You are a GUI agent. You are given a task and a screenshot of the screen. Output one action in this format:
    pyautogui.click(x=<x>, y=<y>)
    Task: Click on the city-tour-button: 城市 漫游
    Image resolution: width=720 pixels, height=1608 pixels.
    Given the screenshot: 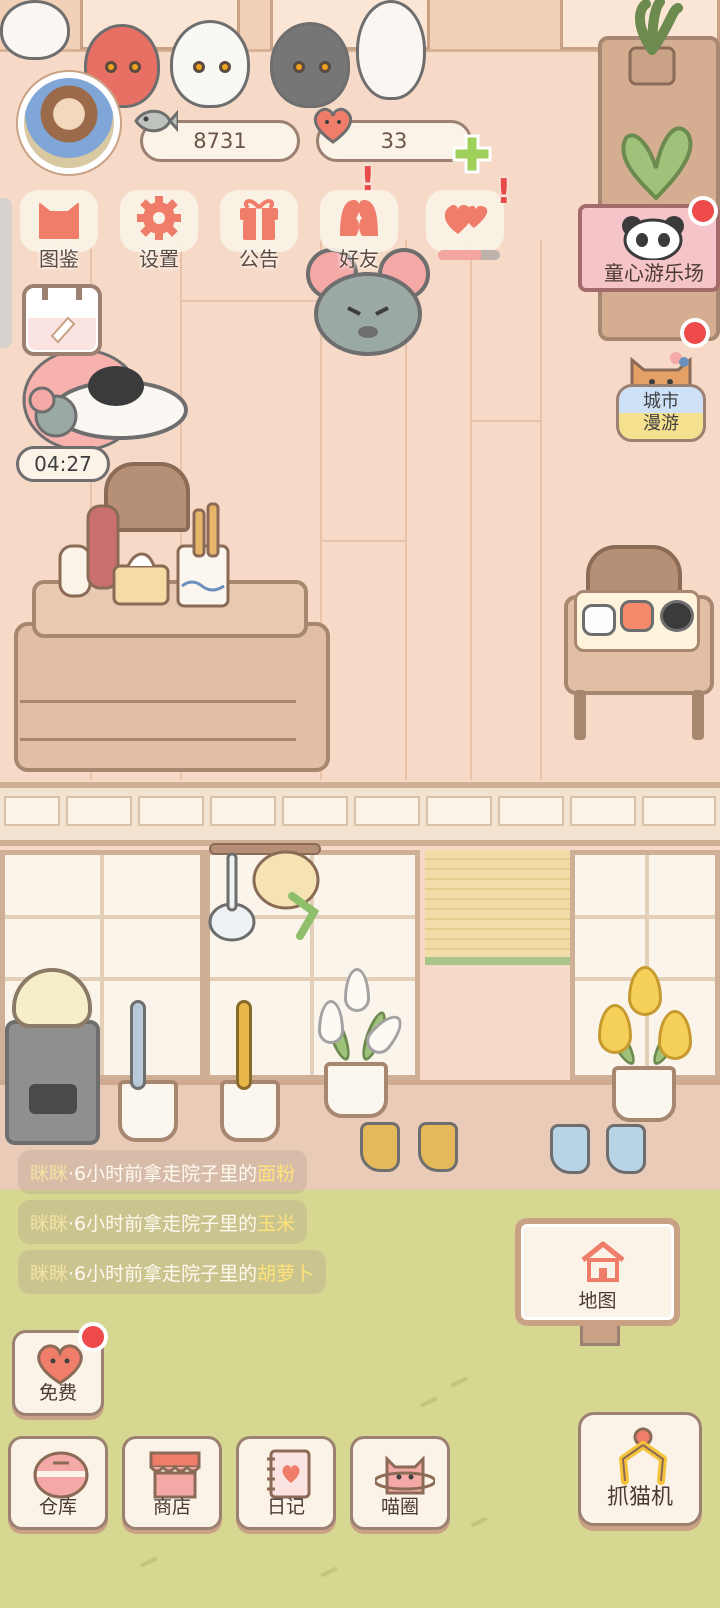 What is the action you would take?
    pyautogui.click(x=662, y=396)
    